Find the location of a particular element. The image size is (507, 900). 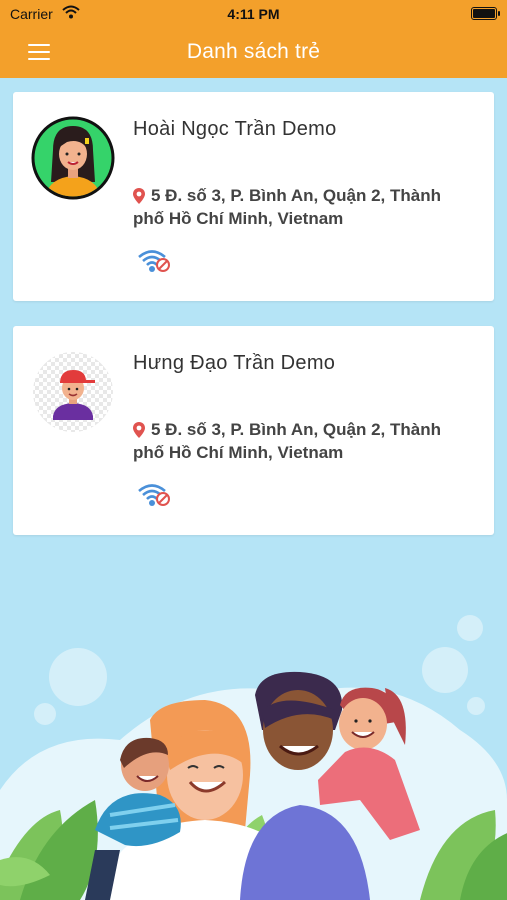

boy-avatar-icon is located at coordinates (73, 392).